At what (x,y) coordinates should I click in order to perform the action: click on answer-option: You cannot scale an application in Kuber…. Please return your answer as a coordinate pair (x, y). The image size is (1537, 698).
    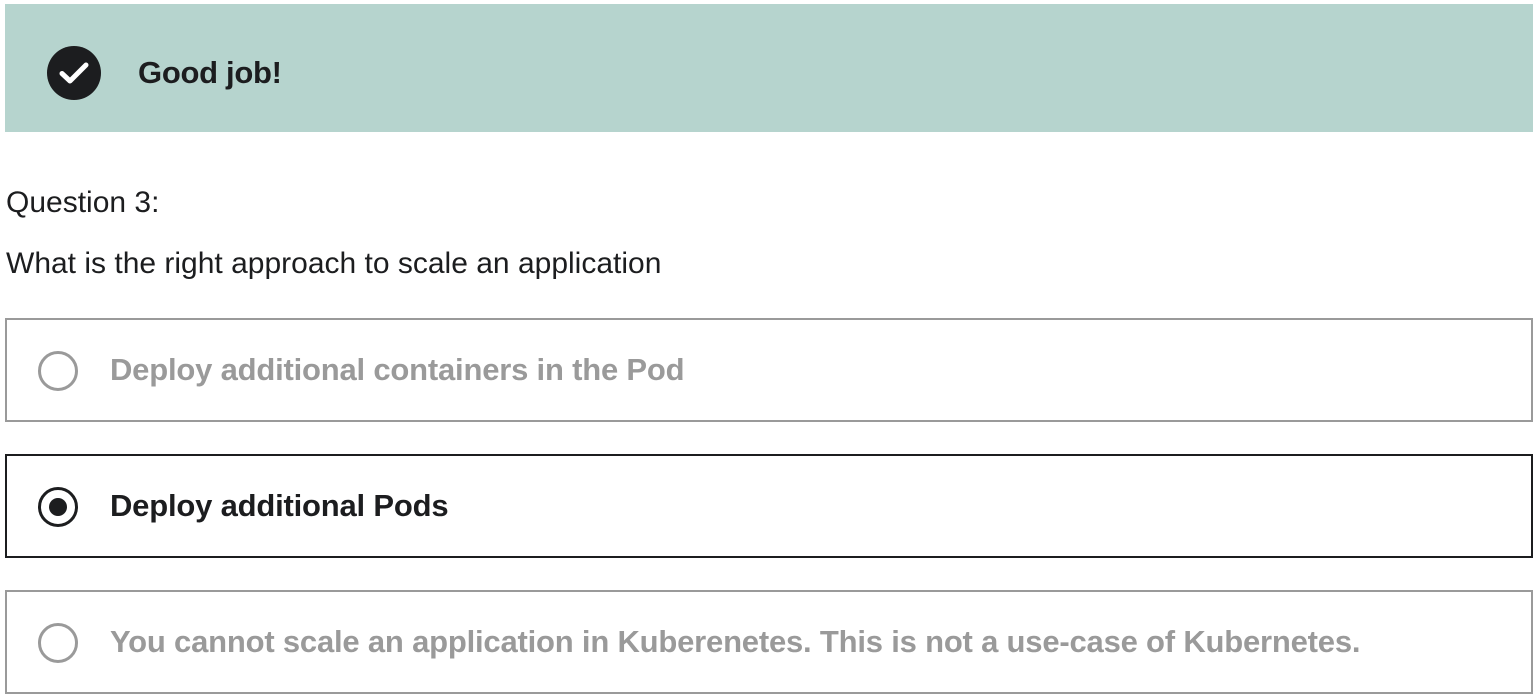
    Looking at the image, I should click on (769, 642).